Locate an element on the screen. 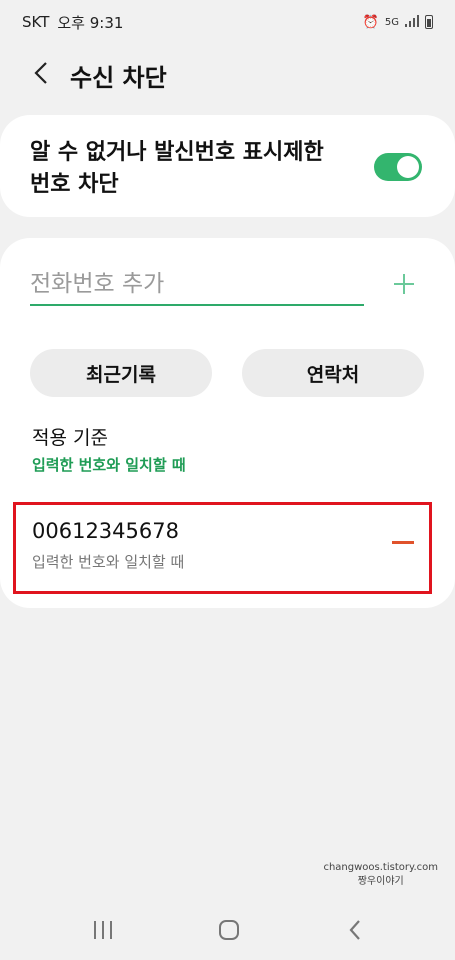  contacts-button: 연락처 is located at coordinates (333, 373).